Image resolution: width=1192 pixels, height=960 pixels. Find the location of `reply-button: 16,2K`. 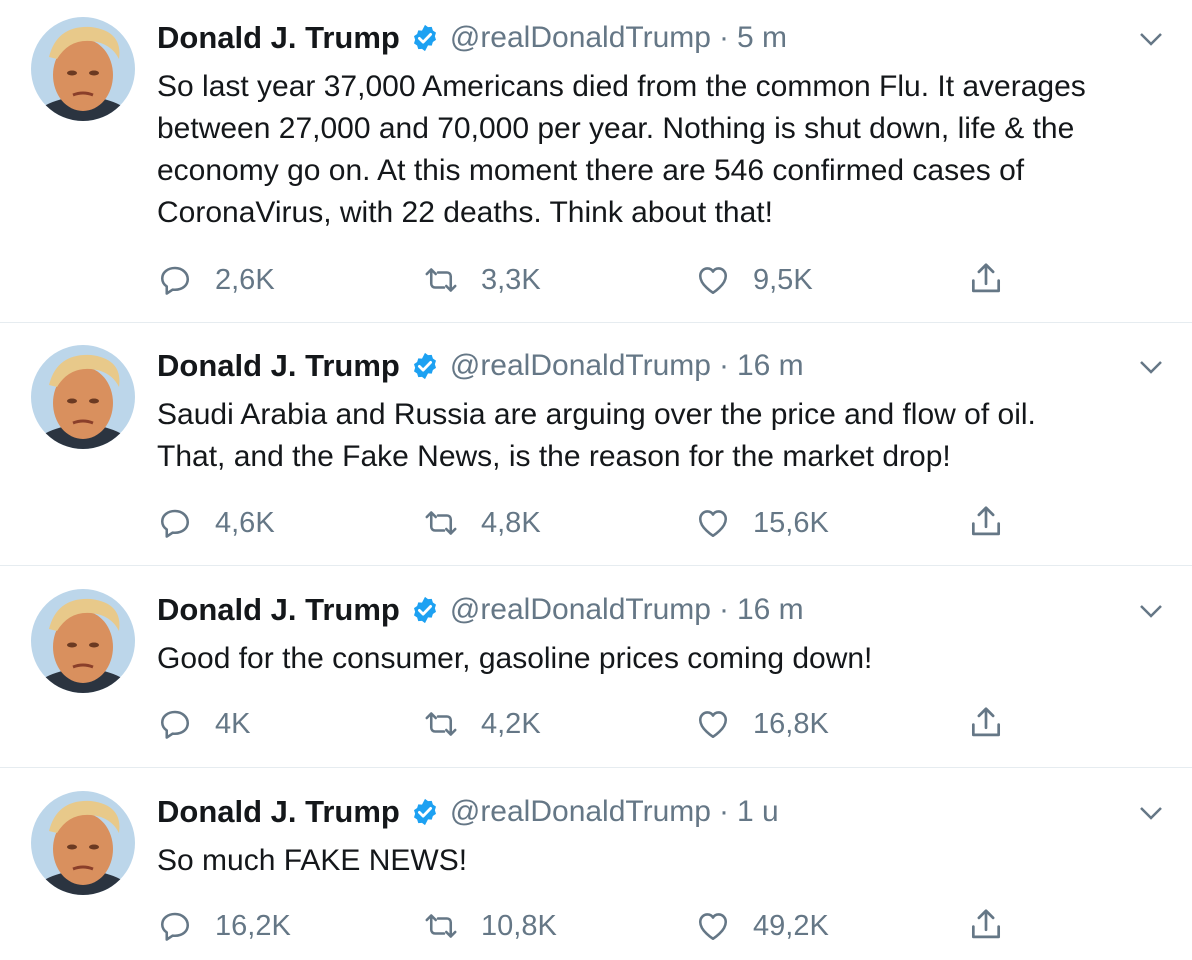

reply-button: 16,2K is located at coordinates (224, 926).